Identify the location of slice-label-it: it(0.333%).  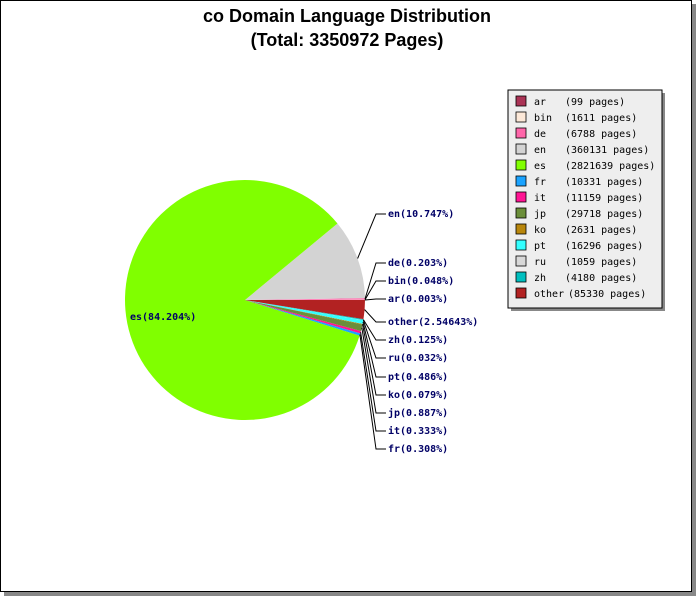
(418, 431).